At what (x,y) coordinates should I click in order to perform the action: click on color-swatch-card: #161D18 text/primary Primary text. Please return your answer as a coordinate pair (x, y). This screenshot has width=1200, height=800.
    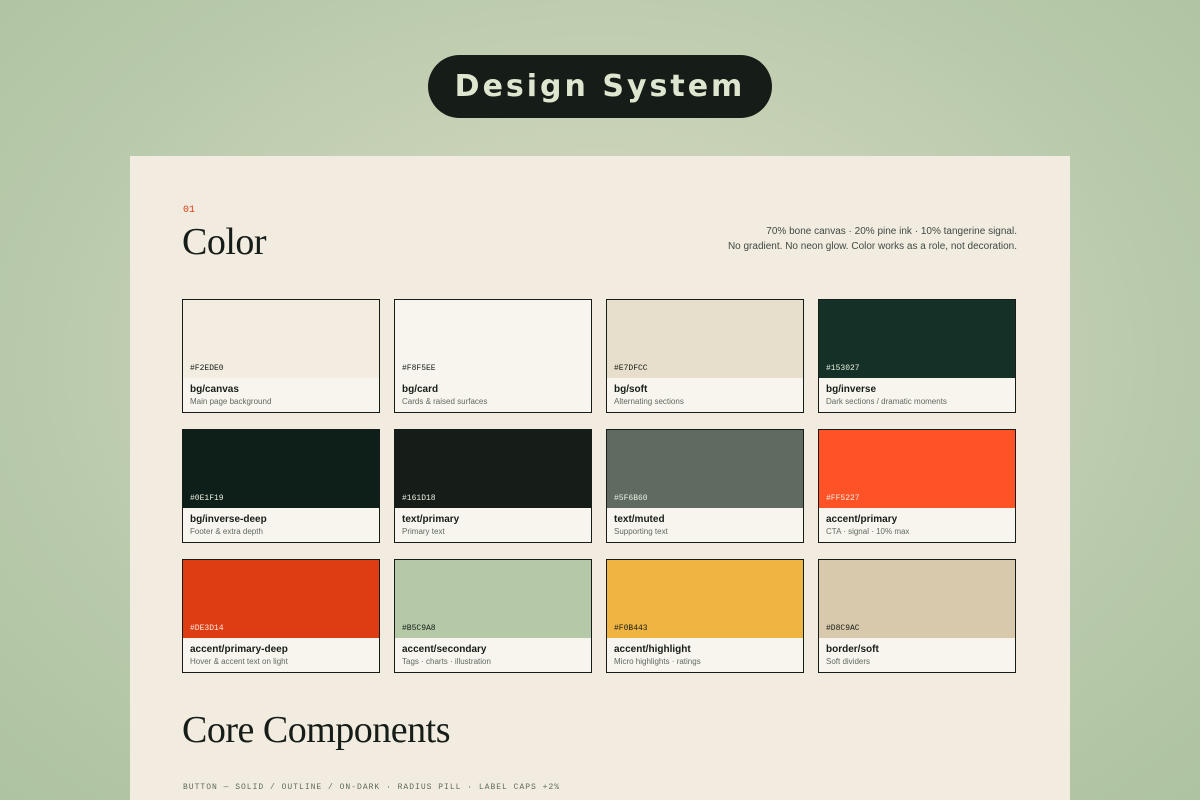
    Looking at the image, I should click on (493, 486).